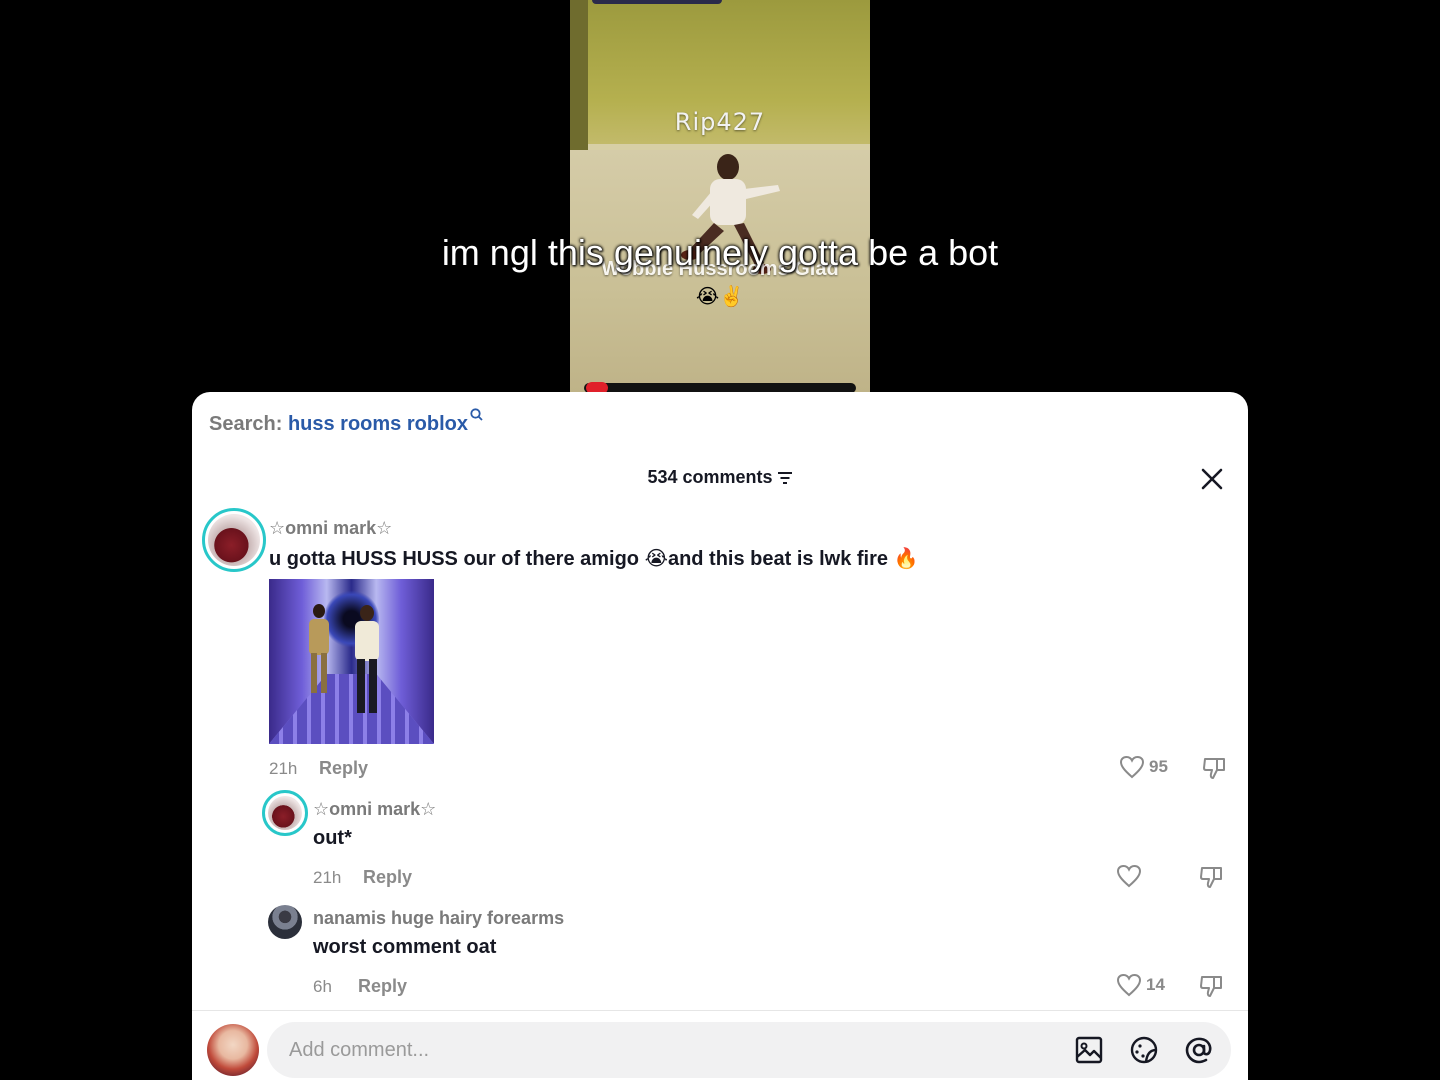  Describe the element at coordinates (351, 661) in the screenshot. I see `comment-gif-image` at that location.